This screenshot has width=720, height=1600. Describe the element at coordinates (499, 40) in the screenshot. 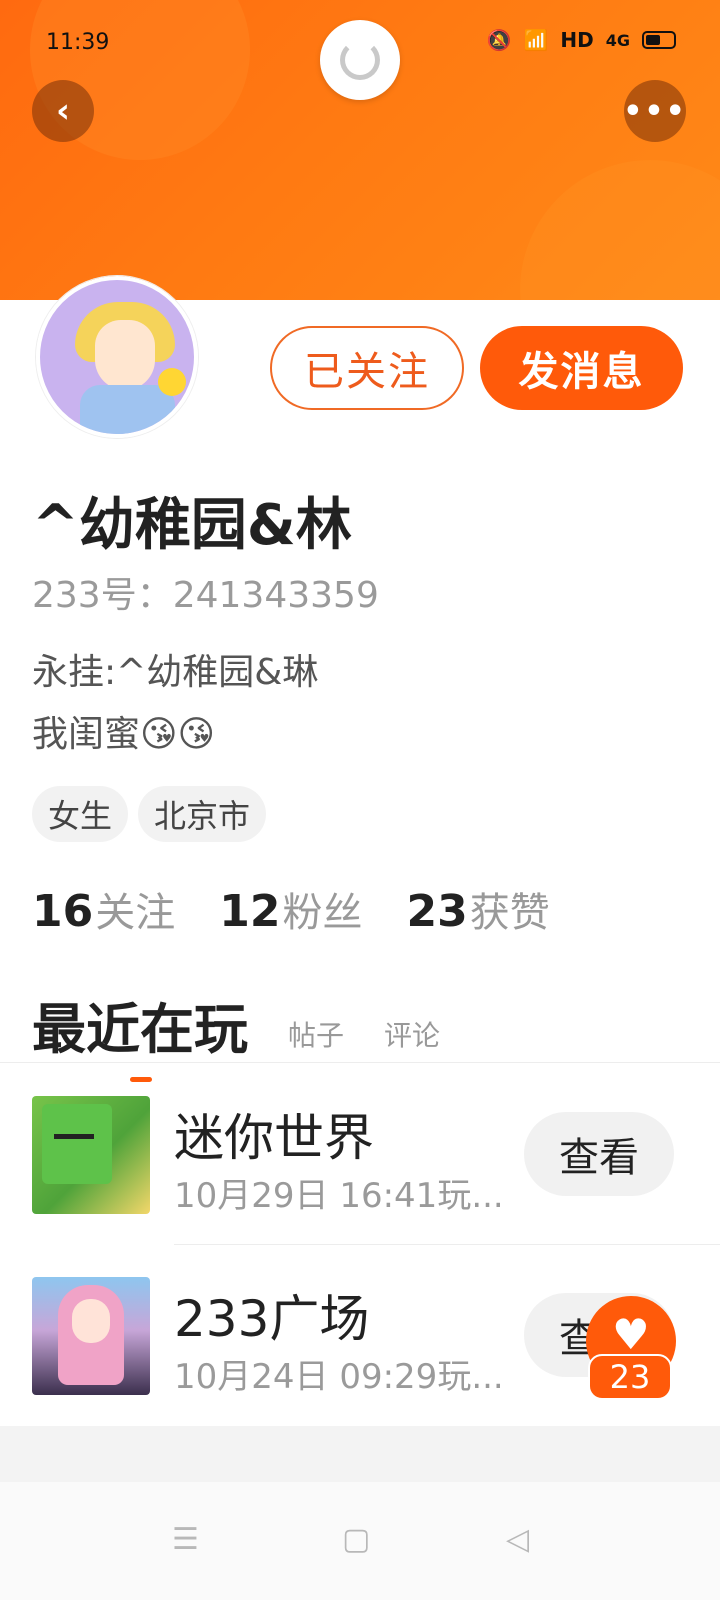

I see `mute-icon: 🔕` at that location.